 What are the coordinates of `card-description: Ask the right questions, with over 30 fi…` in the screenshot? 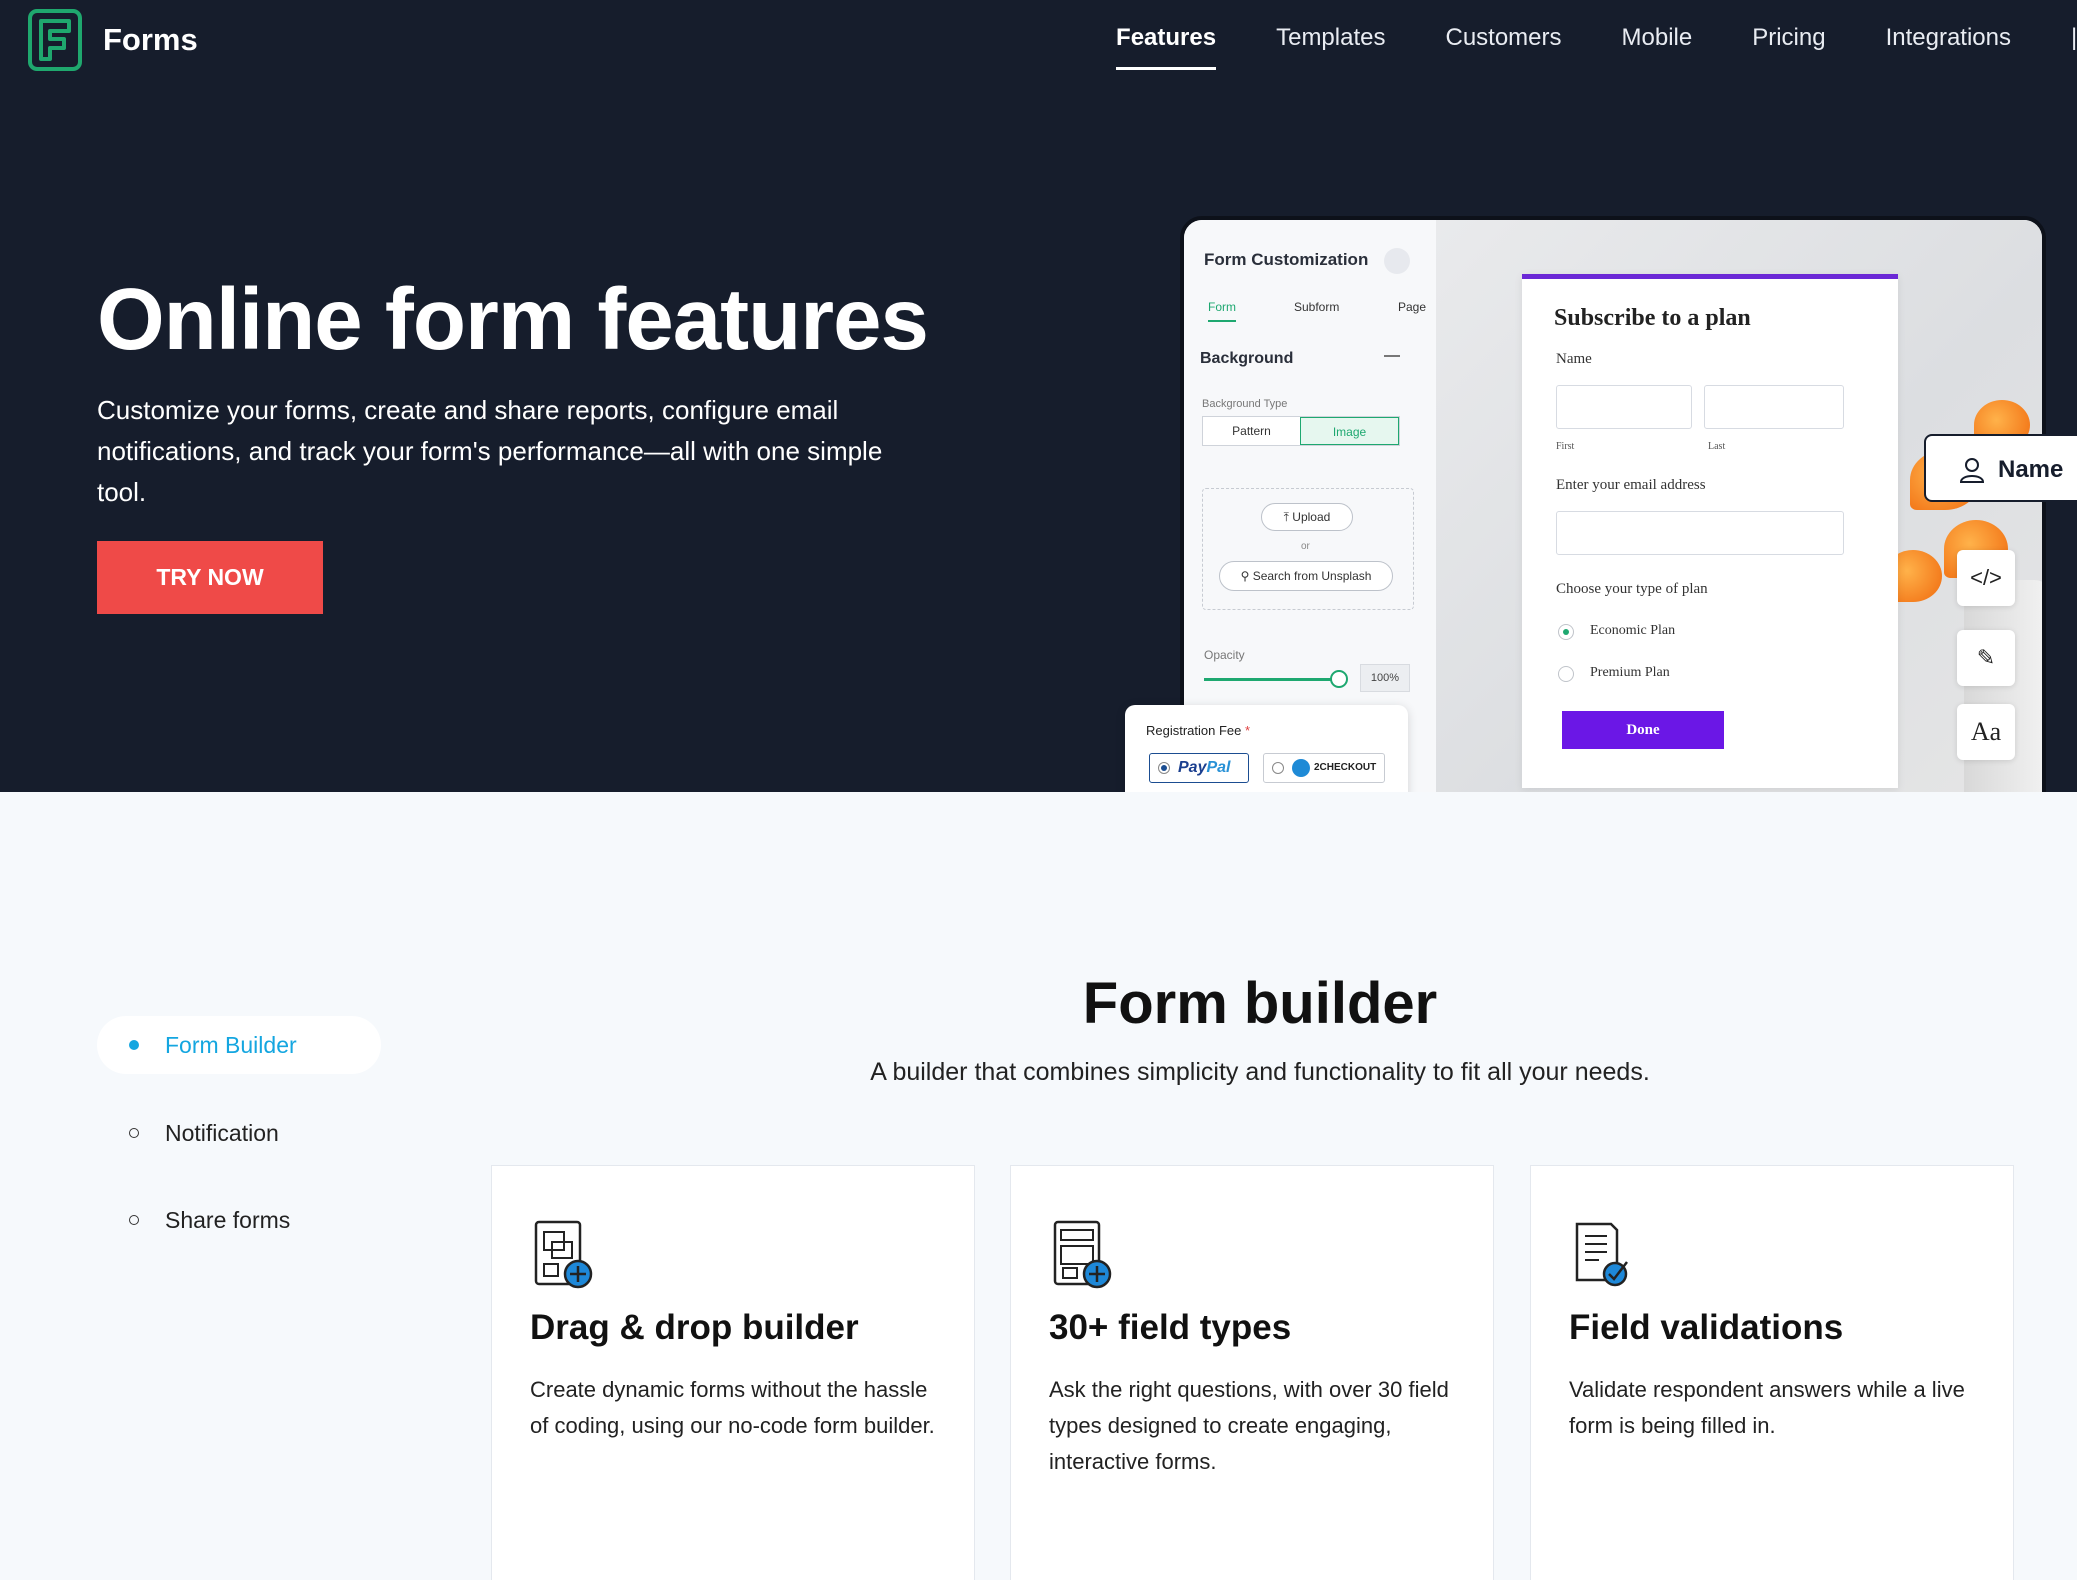 It's located at (1249, 1425).